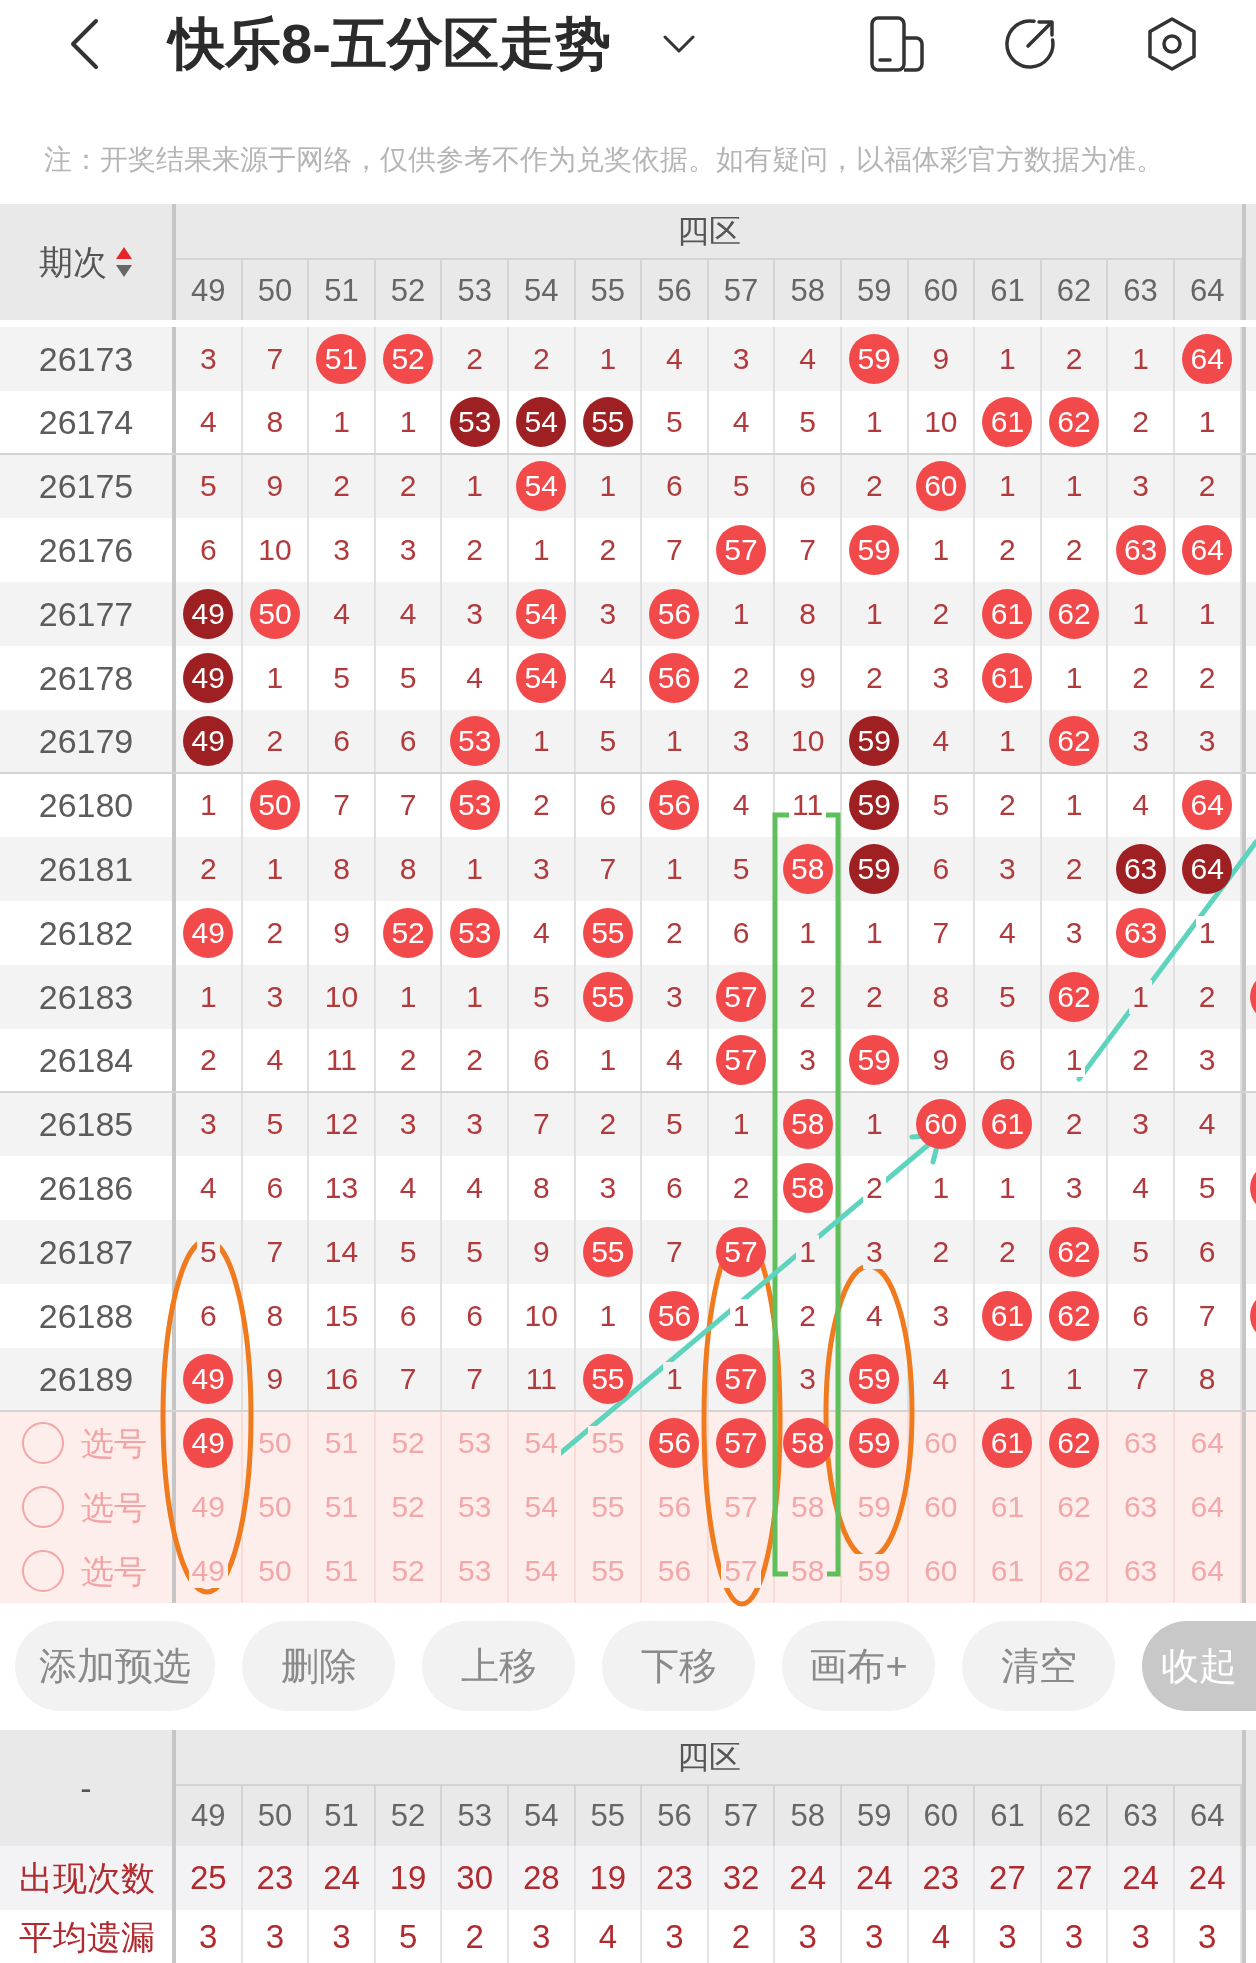 The height and width of the screenshot is (1963, 1256). Describe the element at coordinates (408, 1937) in the screenshot. I see `stat-value: 5` at that location.